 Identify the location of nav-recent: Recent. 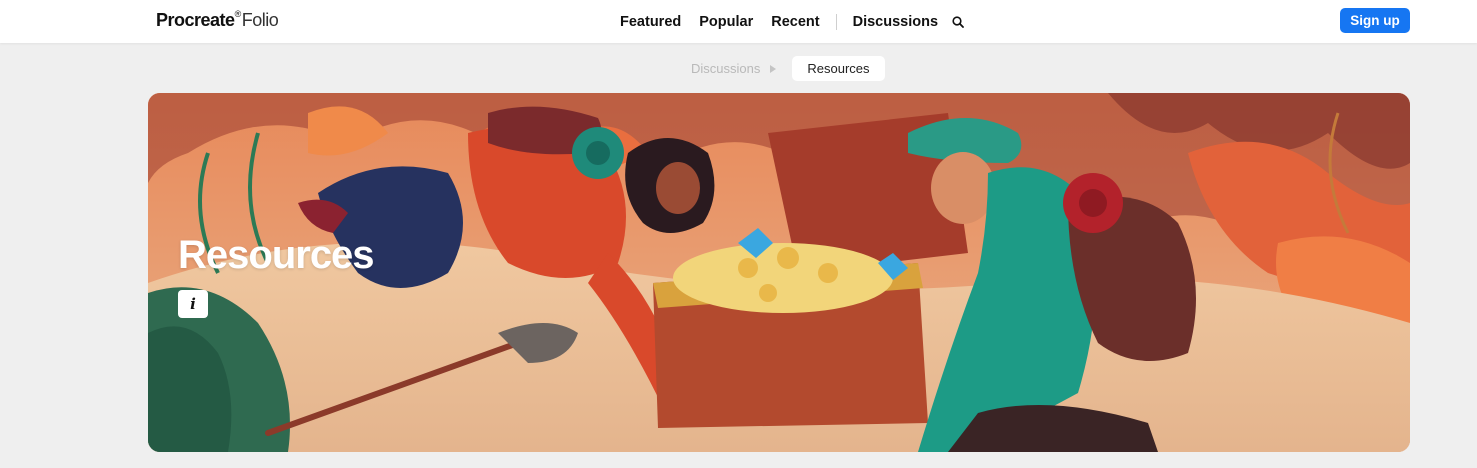
(795, 22).